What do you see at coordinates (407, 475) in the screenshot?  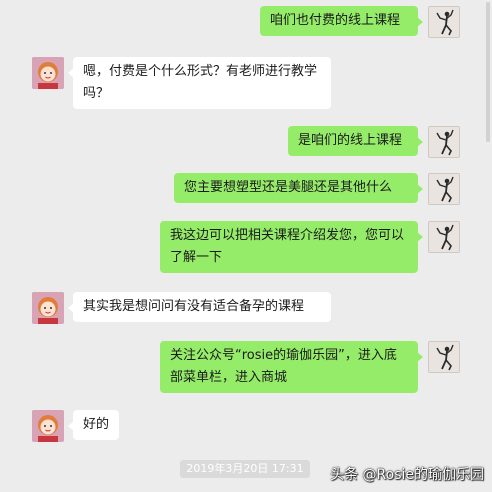 I see `watermark-text: 头条 @Rosie的瑜伽乐园` at bounding box center [407, 475].